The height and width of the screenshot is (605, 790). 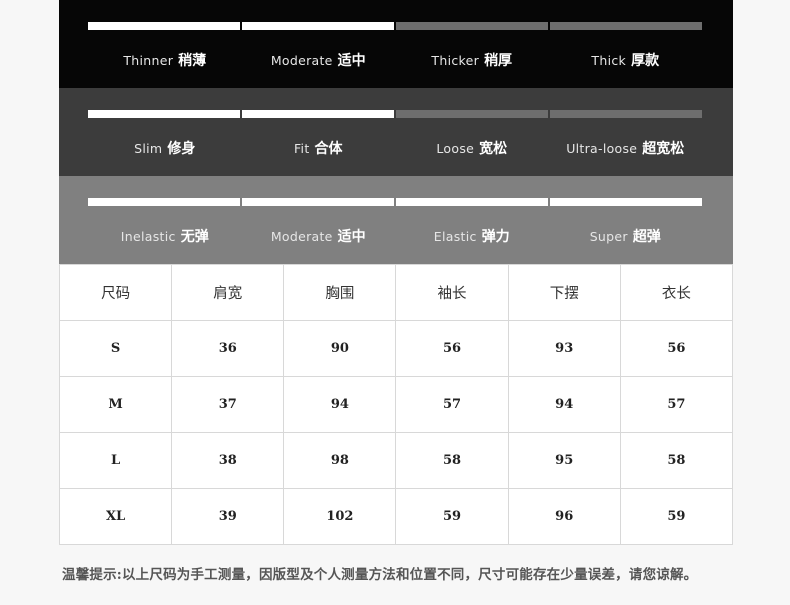 I want to click on header-length: 衣长, so click(x=676, y=292).